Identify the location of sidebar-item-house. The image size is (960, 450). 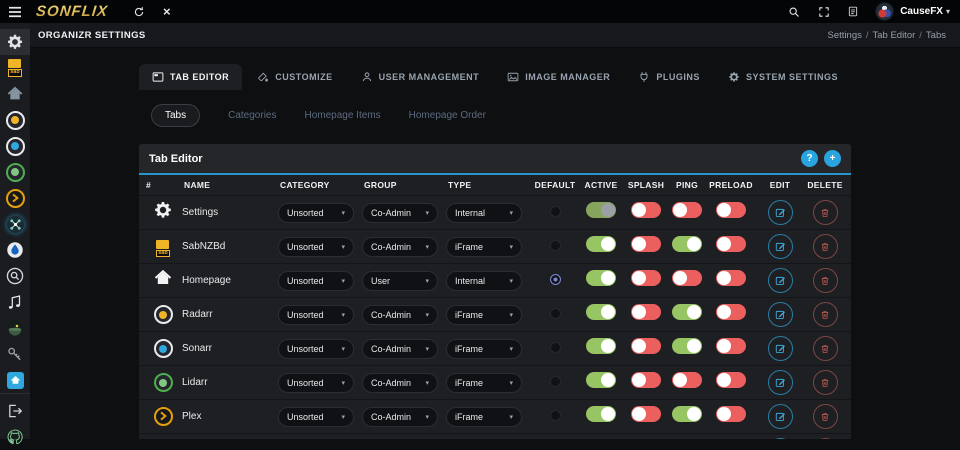
(15, 94).